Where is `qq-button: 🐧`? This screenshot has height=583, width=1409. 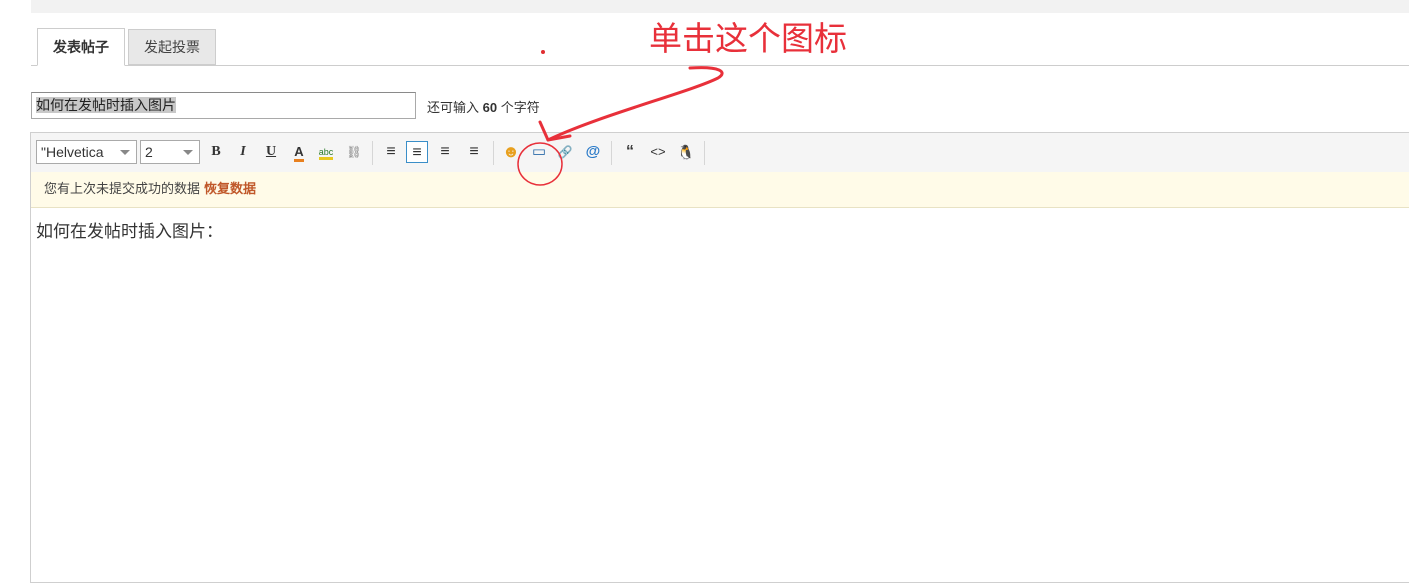 qq-button: 🐧 is located at coordinates (686, 152).